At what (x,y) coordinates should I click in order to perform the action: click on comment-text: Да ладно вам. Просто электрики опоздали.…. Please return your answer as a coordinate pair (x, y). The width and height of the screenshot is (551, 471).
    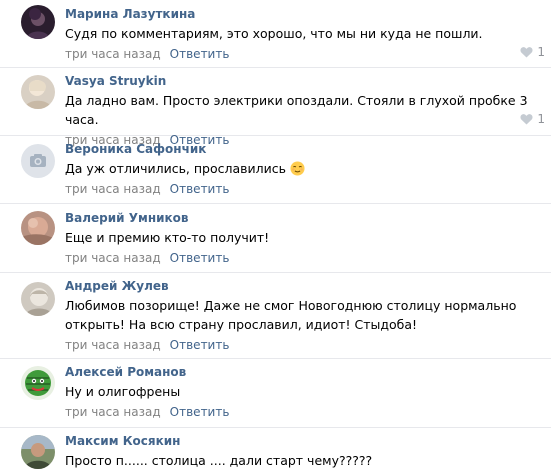
    Looking at the image, I should click on (296, 110).